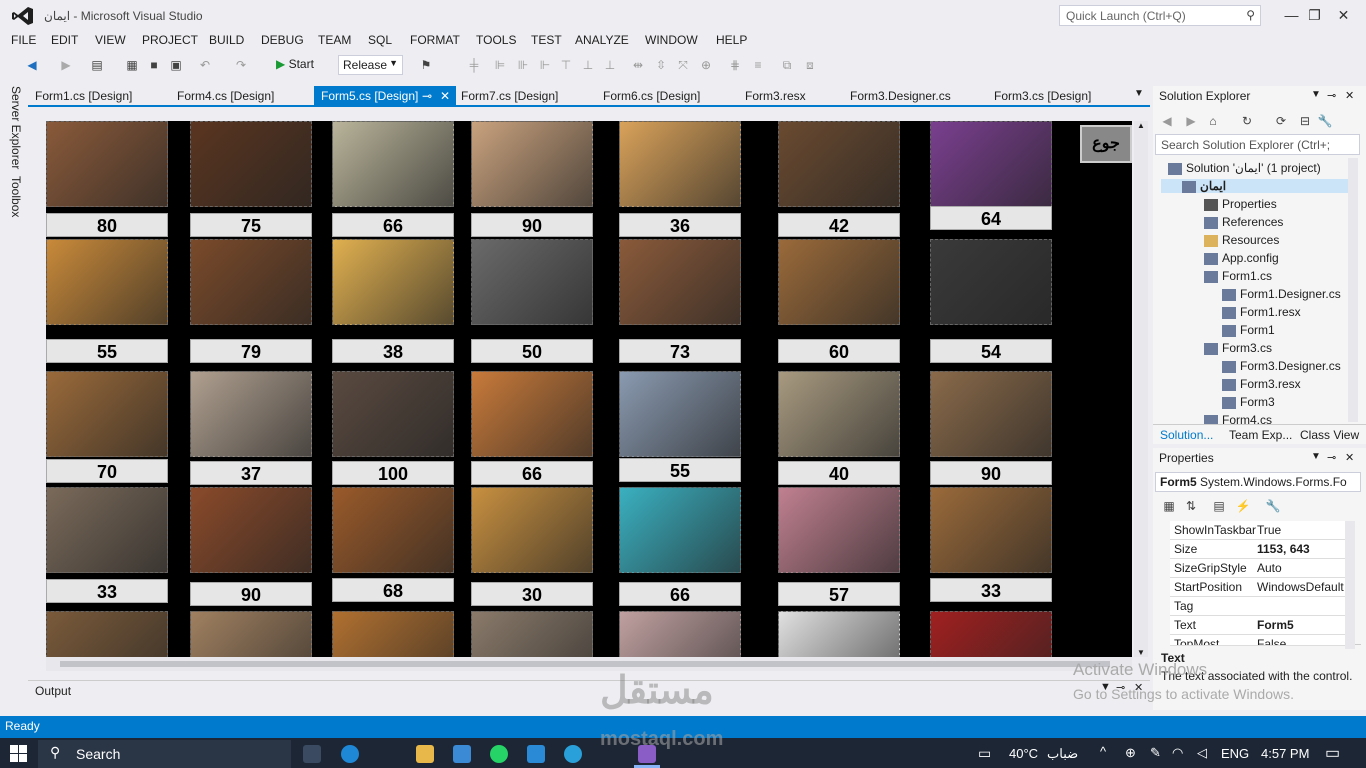 The width and height of the screenshot is (1366, 768). What do you see at coordinates (661, 65) in the screenshot?
I see `same-height-icon: ⇳` at bounding box center [661, 65].